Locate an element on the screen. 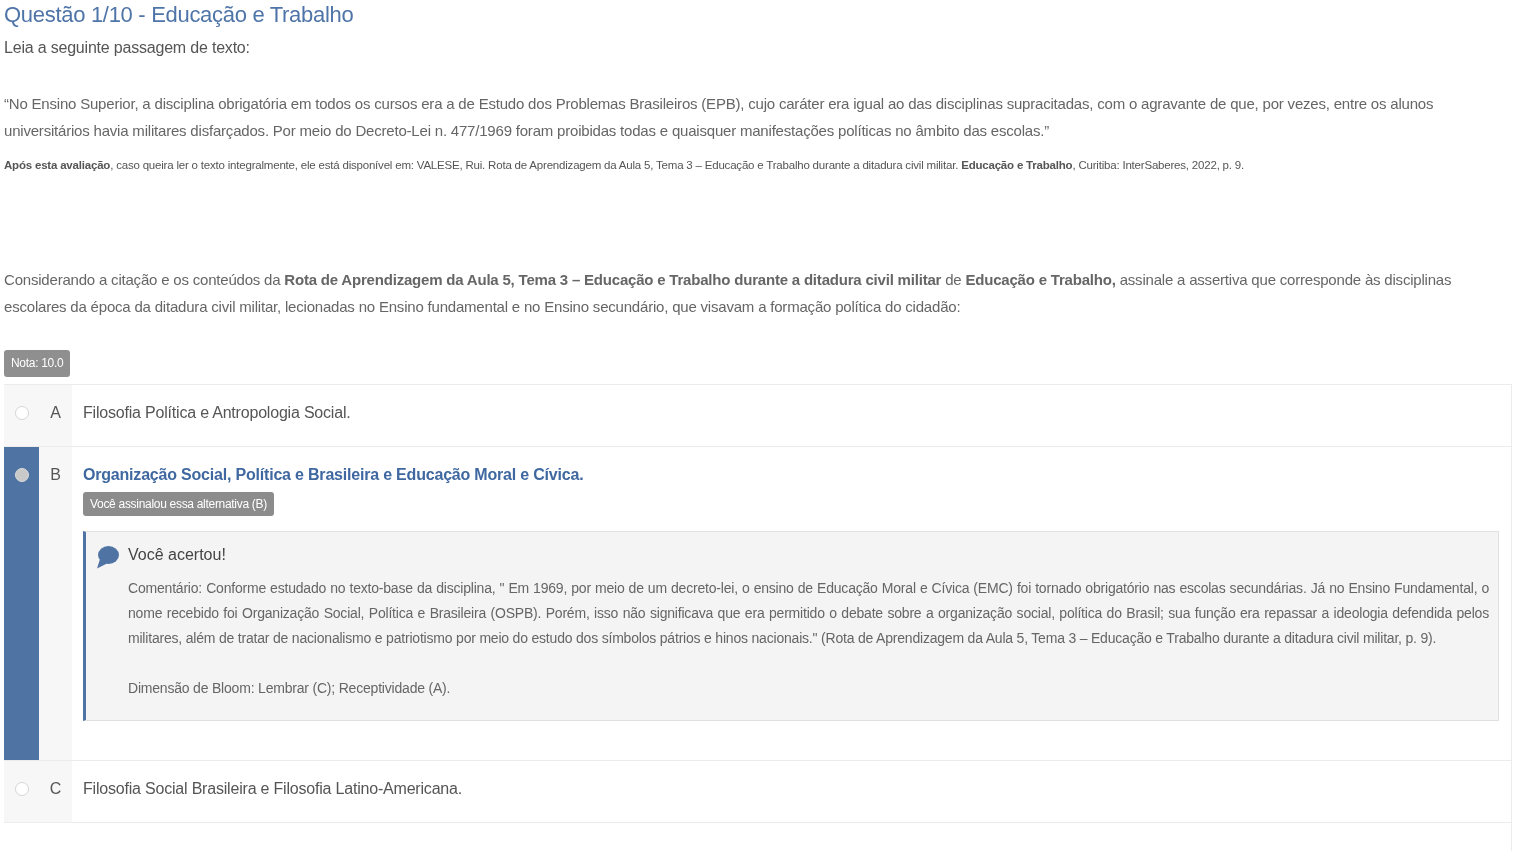 The width and height of the screenshot is (1516, 851). source-note: Após esta avaliação, caso queira ler o texto integralmente, ele está disponível em: VALESE, Rui. Rota de Aprendizagem da Aula 5, Tema 3 – Educação e Trabalho durante a ditadura civil militar. Educação e Trabalho, Curitiba: InterSaberes, 2022, p. 9. is located at coordinates (624, 165).